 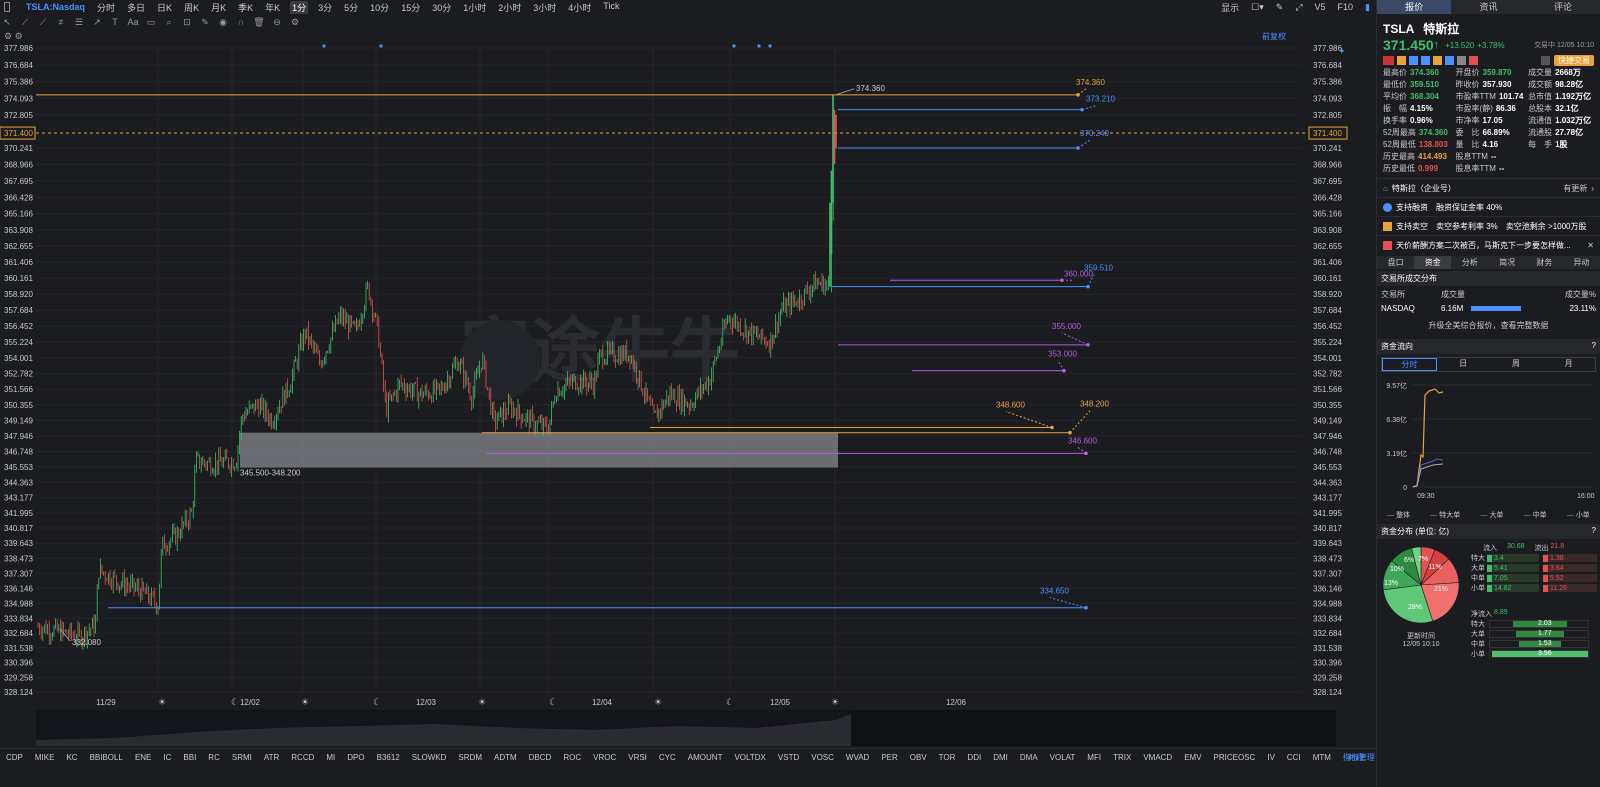 What do you see at coordinates (302, 757) in the screenshot?
I see `indicator-item: RCCD` at bounding box center [302, 757].